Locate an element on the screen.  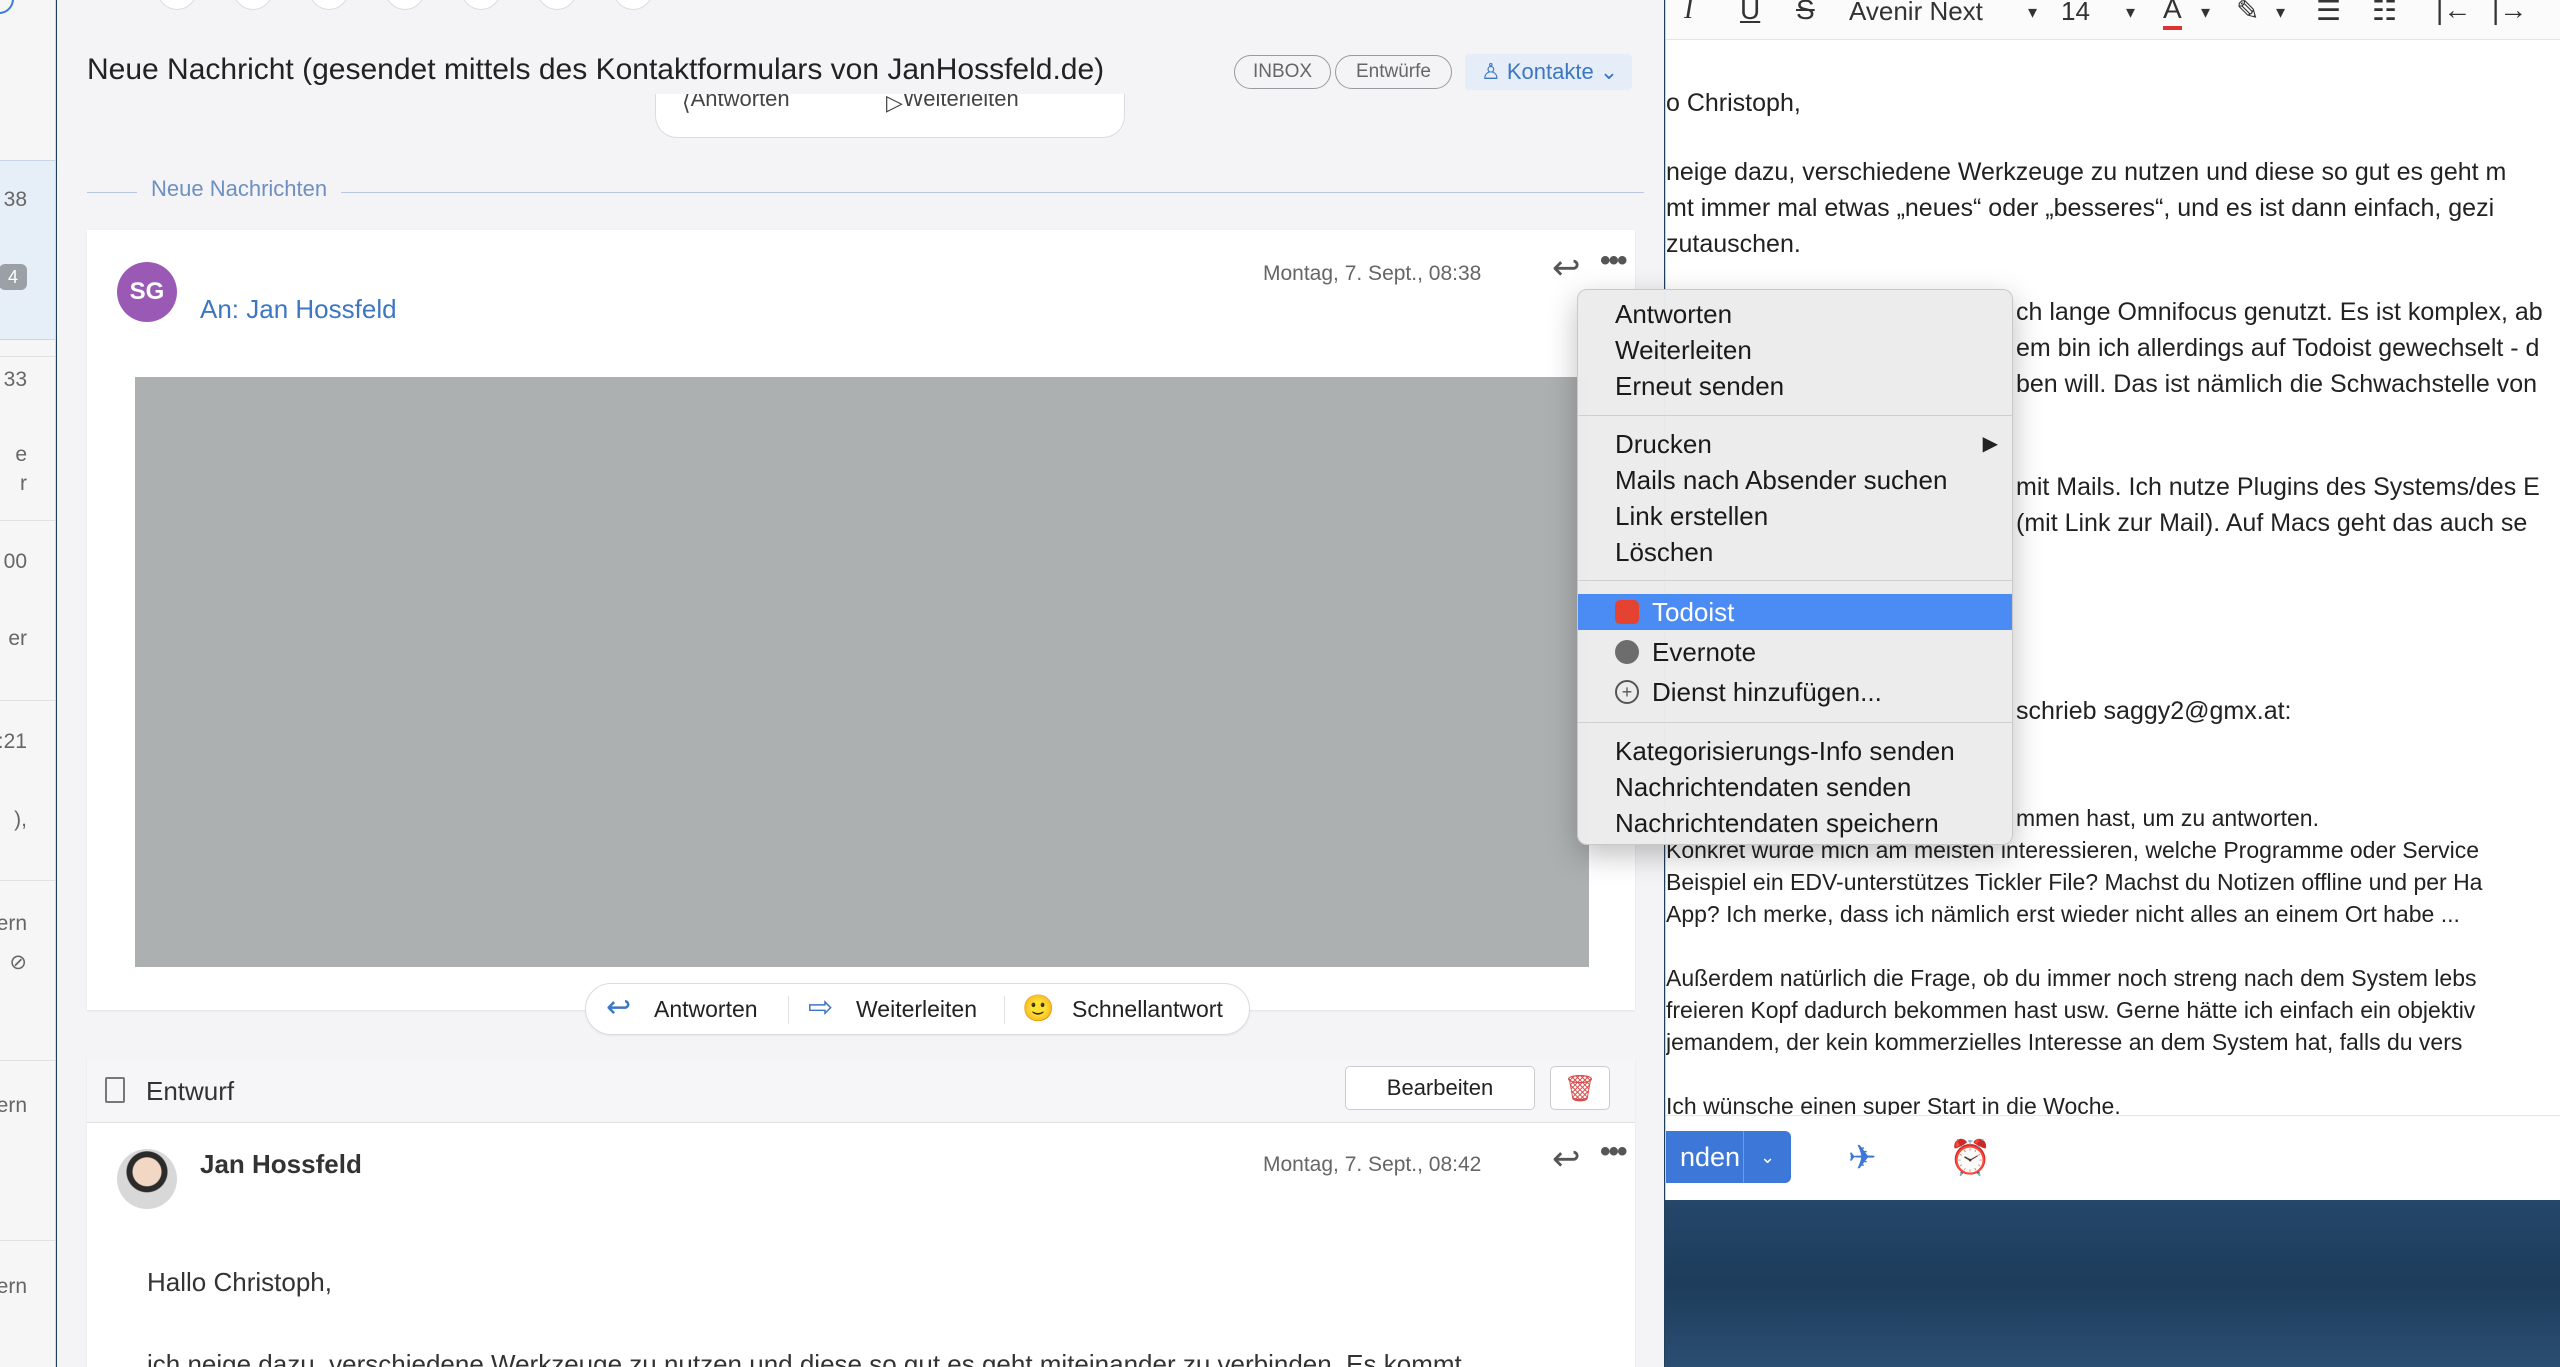
italic-icon: I is located at coordinates (1688, 13).